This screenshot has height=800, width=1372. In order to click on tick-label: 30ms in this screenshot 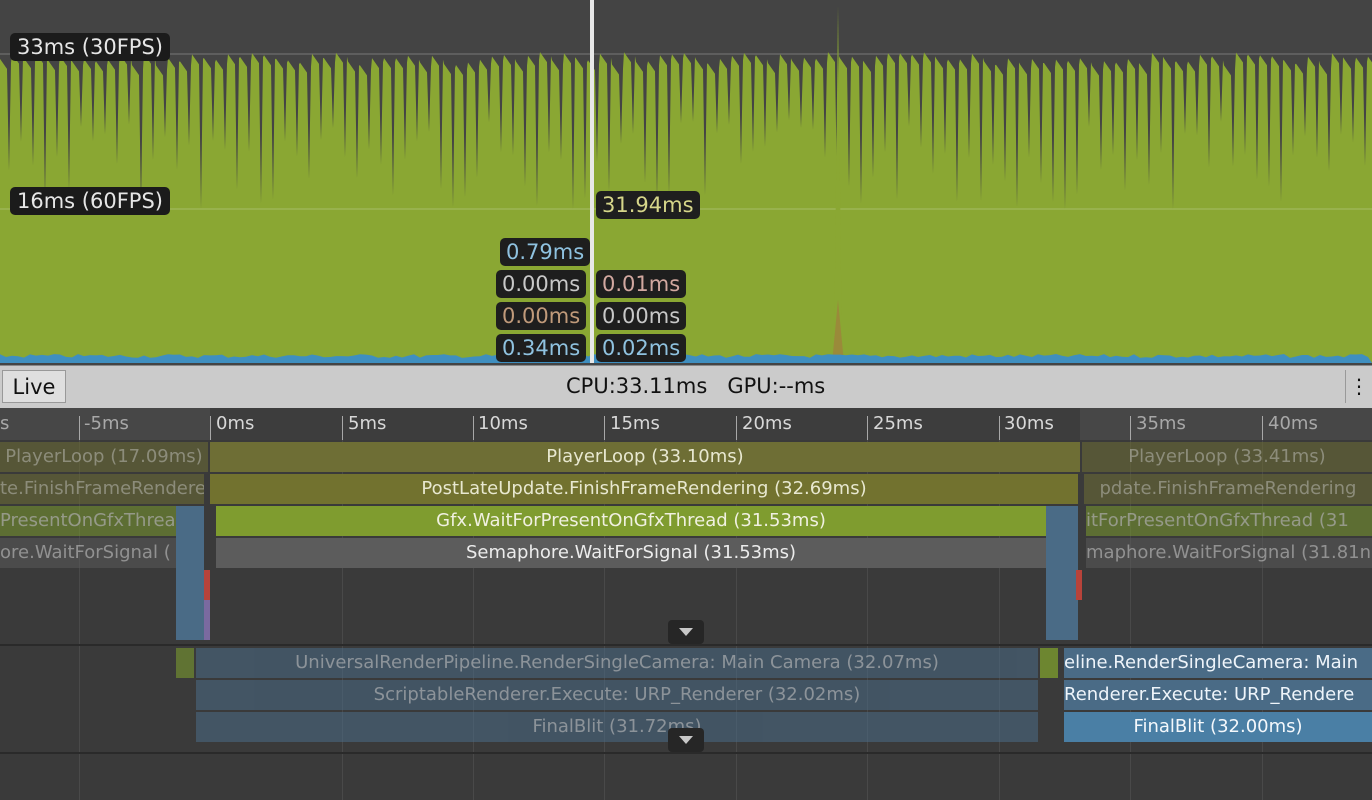, I will do `click(1029, 423)`.